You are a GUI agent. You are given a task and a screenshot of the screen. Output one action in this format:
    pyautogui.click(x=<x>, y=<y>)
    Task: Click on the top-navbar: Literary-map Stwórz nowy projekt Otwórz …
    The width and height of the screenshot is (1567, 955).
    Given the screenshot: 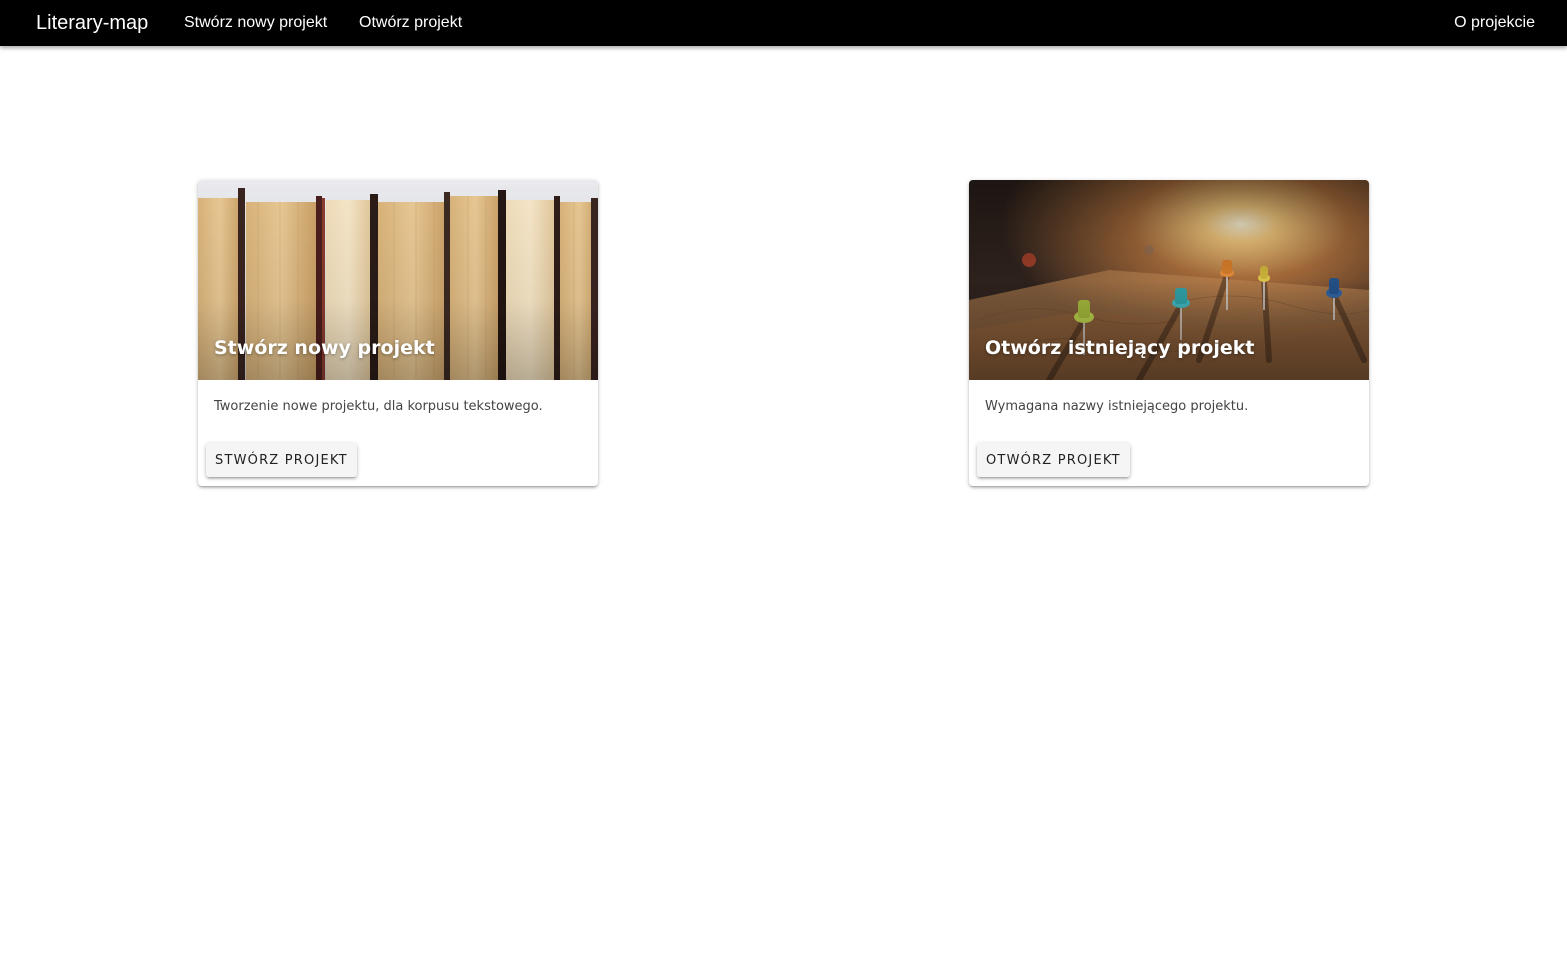 What is the action you would take?
    pyautogui.click(x=783, y=23)
    